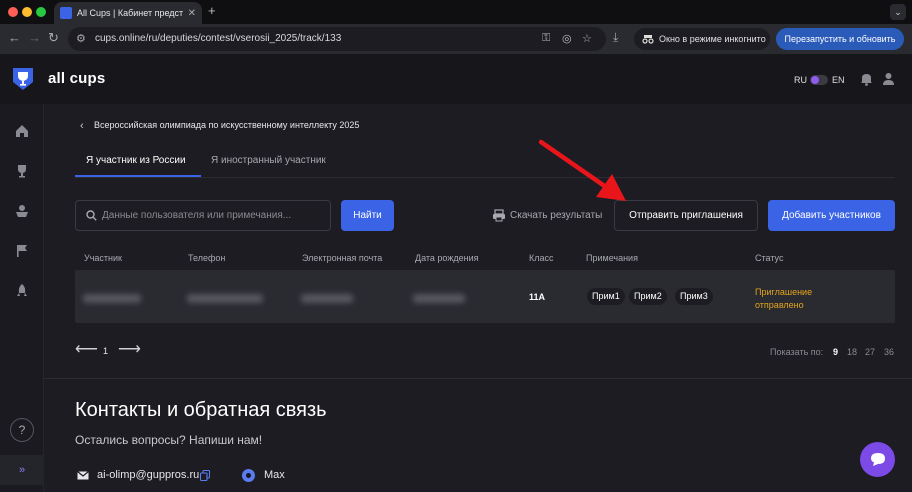 Image resolution: width=912 pixels, height=492 pixels. Describe the element at coordinates (367, 215) in the screenshot. I see `find-button: Найти` at that location.